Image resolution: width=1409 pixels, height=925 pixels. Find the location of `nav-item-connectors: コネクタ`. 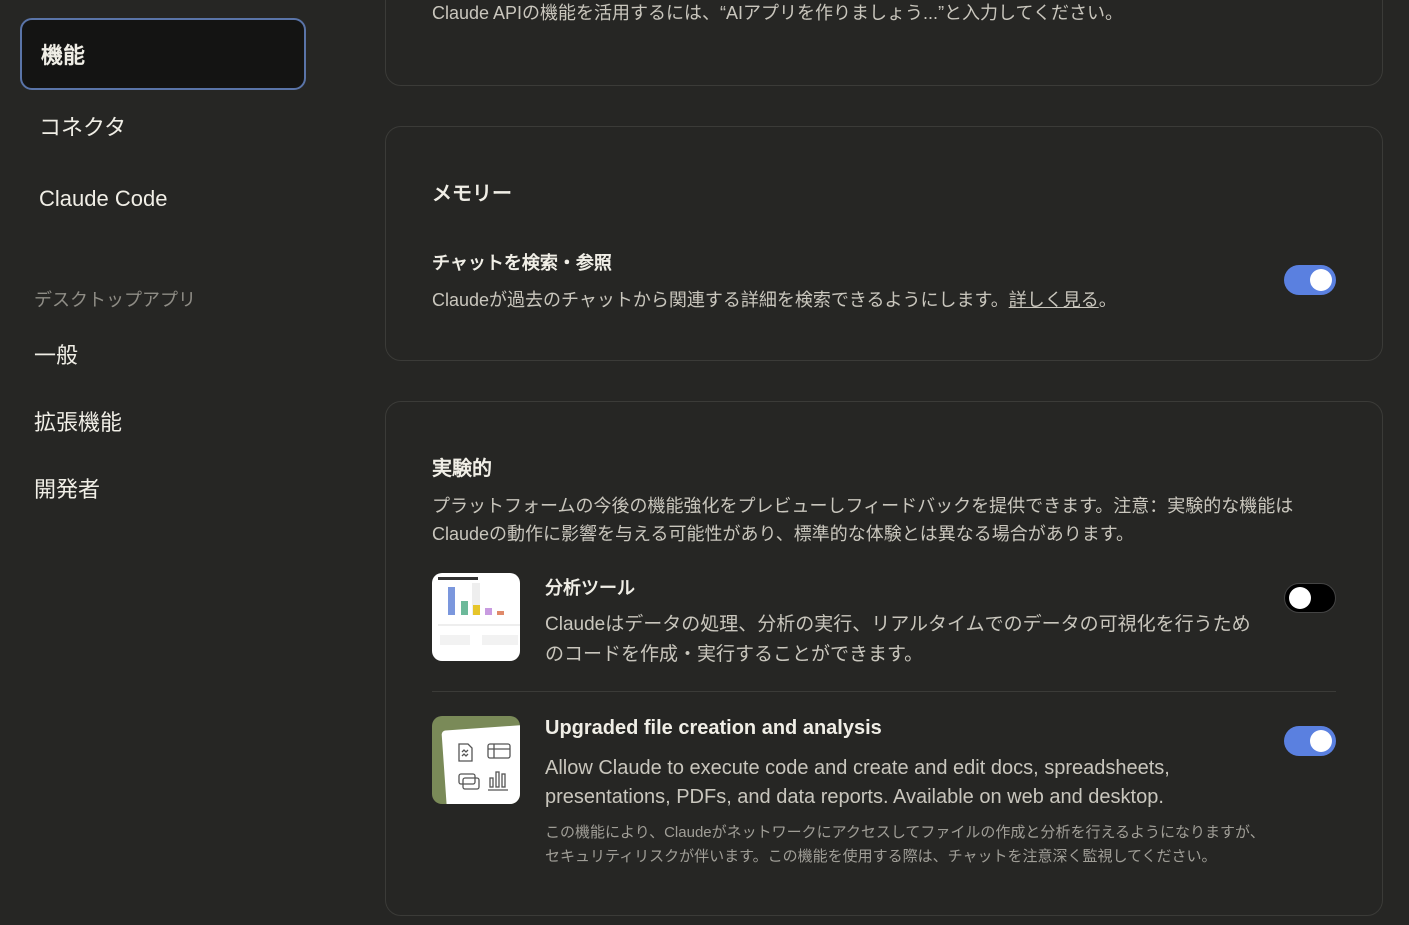

nav-item-connectors: コネクタ is located at coordinates (163, 126).